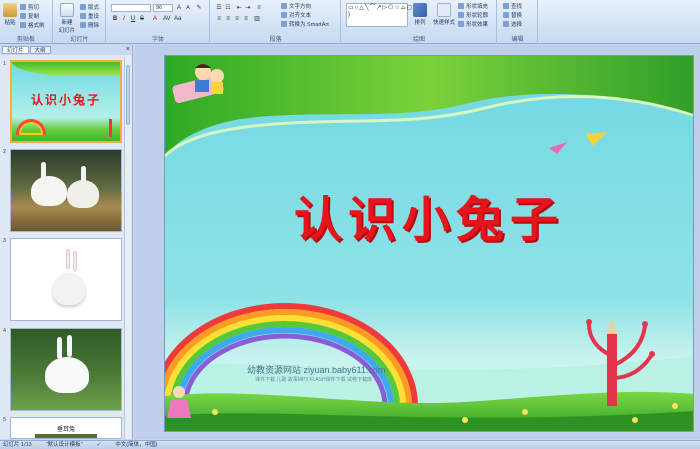 The width and height of the screenshot is (700, 449). Describe the element at coordinates (188, 8) in the screenshot. I see `shrink-font-button: A` at that location.